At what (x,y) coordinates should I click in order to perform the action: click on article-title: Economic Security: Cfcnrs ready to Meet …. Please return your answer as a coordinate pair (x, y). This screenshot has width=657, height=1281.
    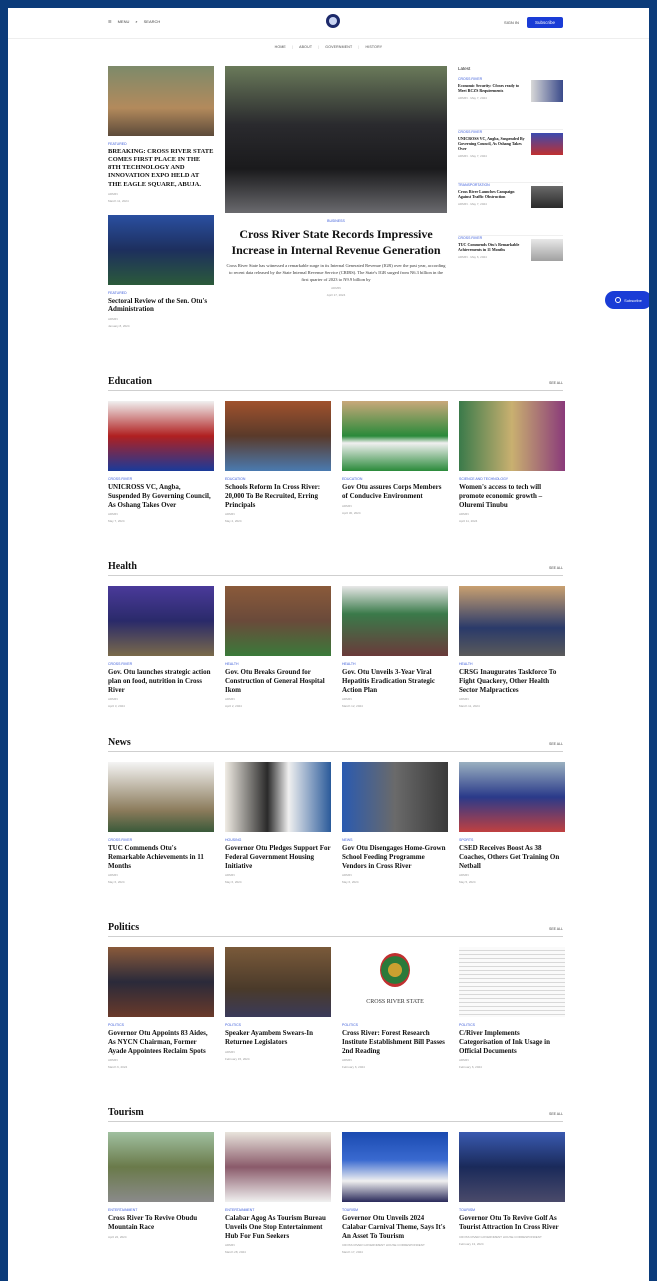
    Looking at the image, I should click on (492, 88).